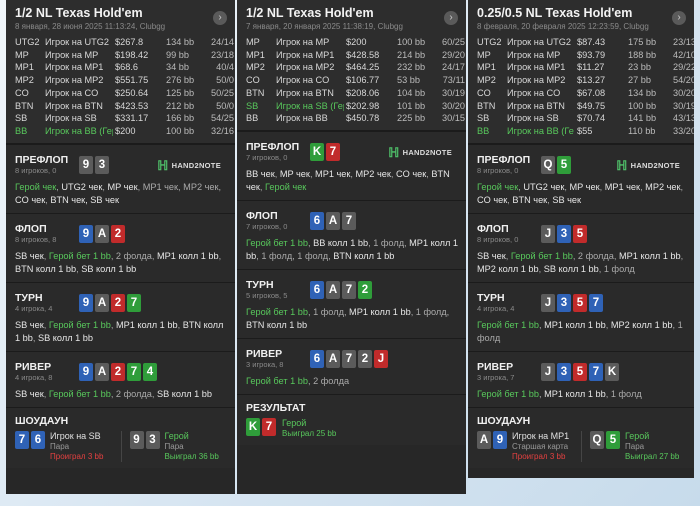 This screenshot has height=506, width=700. I want to click on result-row: K 7 Герой Выиграл 25 bb, so click(352, 428).